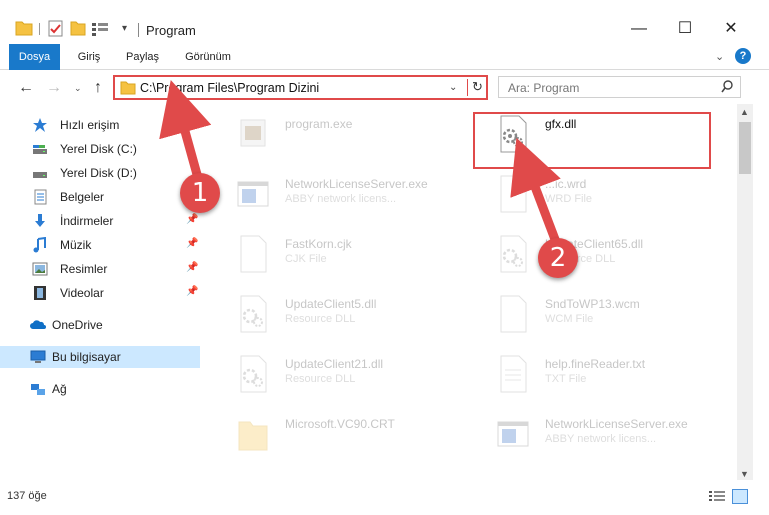 The height and width of the screenshot is (515, 769). I want to click on sidebar-item-label: Müzik, so click(76, 245).